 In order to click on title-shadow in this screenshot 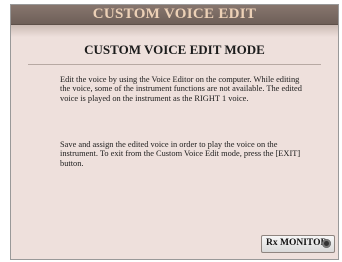, I will do `click(174, 31)`.